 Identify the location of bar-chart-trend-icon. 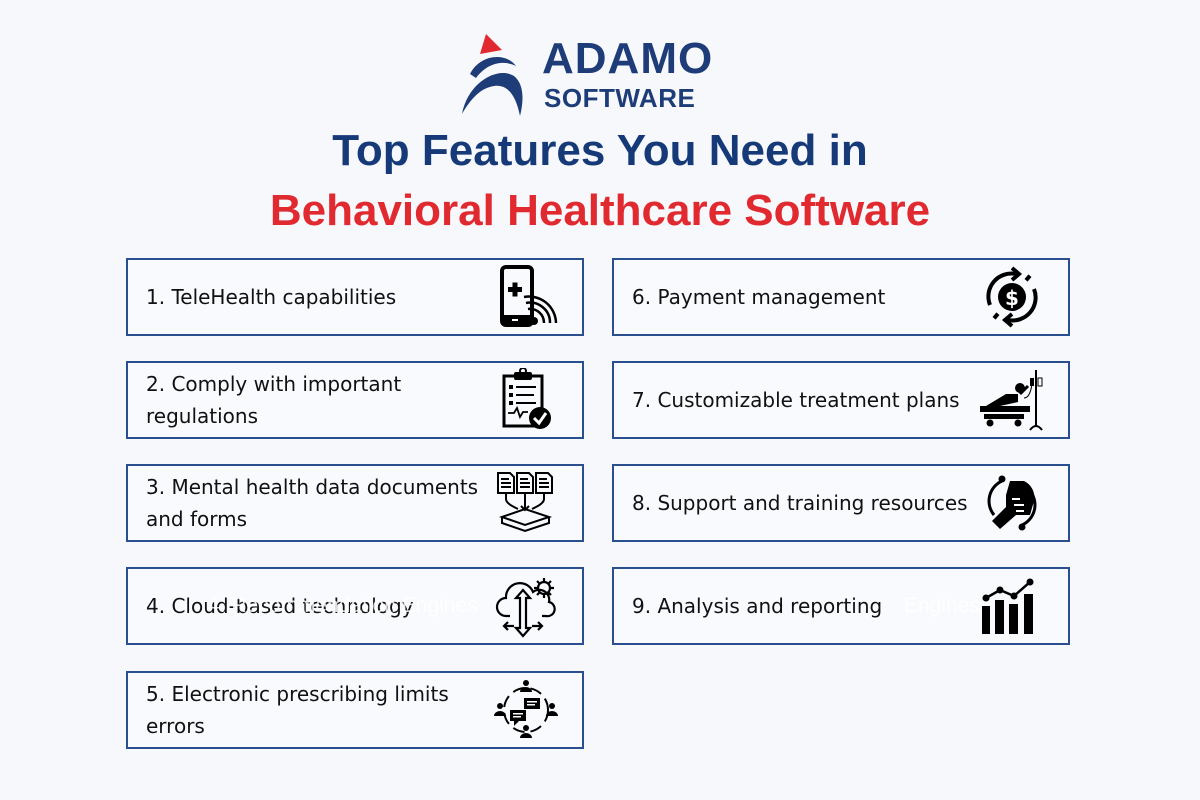
(1008, 606).